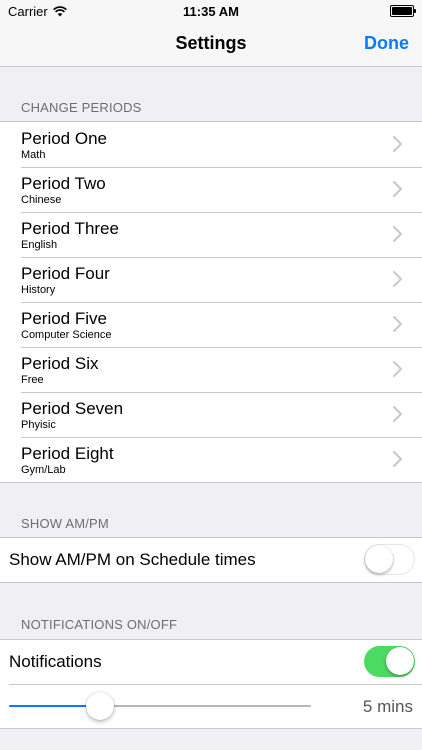 This screenshot has width=422, height=750. Describe the element at coordinates (386, 43) in the screenshot. I see `done-button: Done` at that location.